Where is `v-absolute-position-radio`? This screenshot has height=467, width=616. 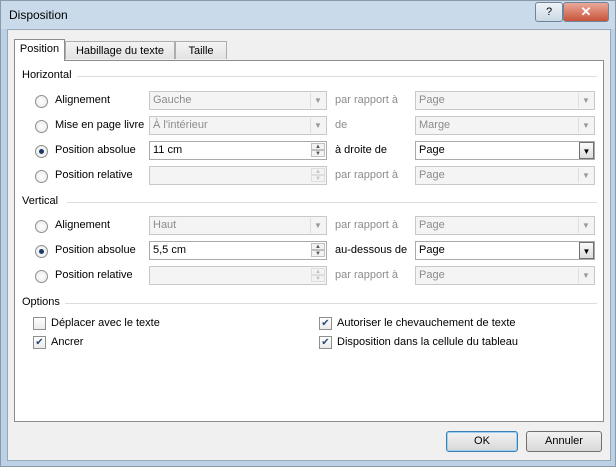 v-absolute-position-radio is located at coordinates (41, 251).